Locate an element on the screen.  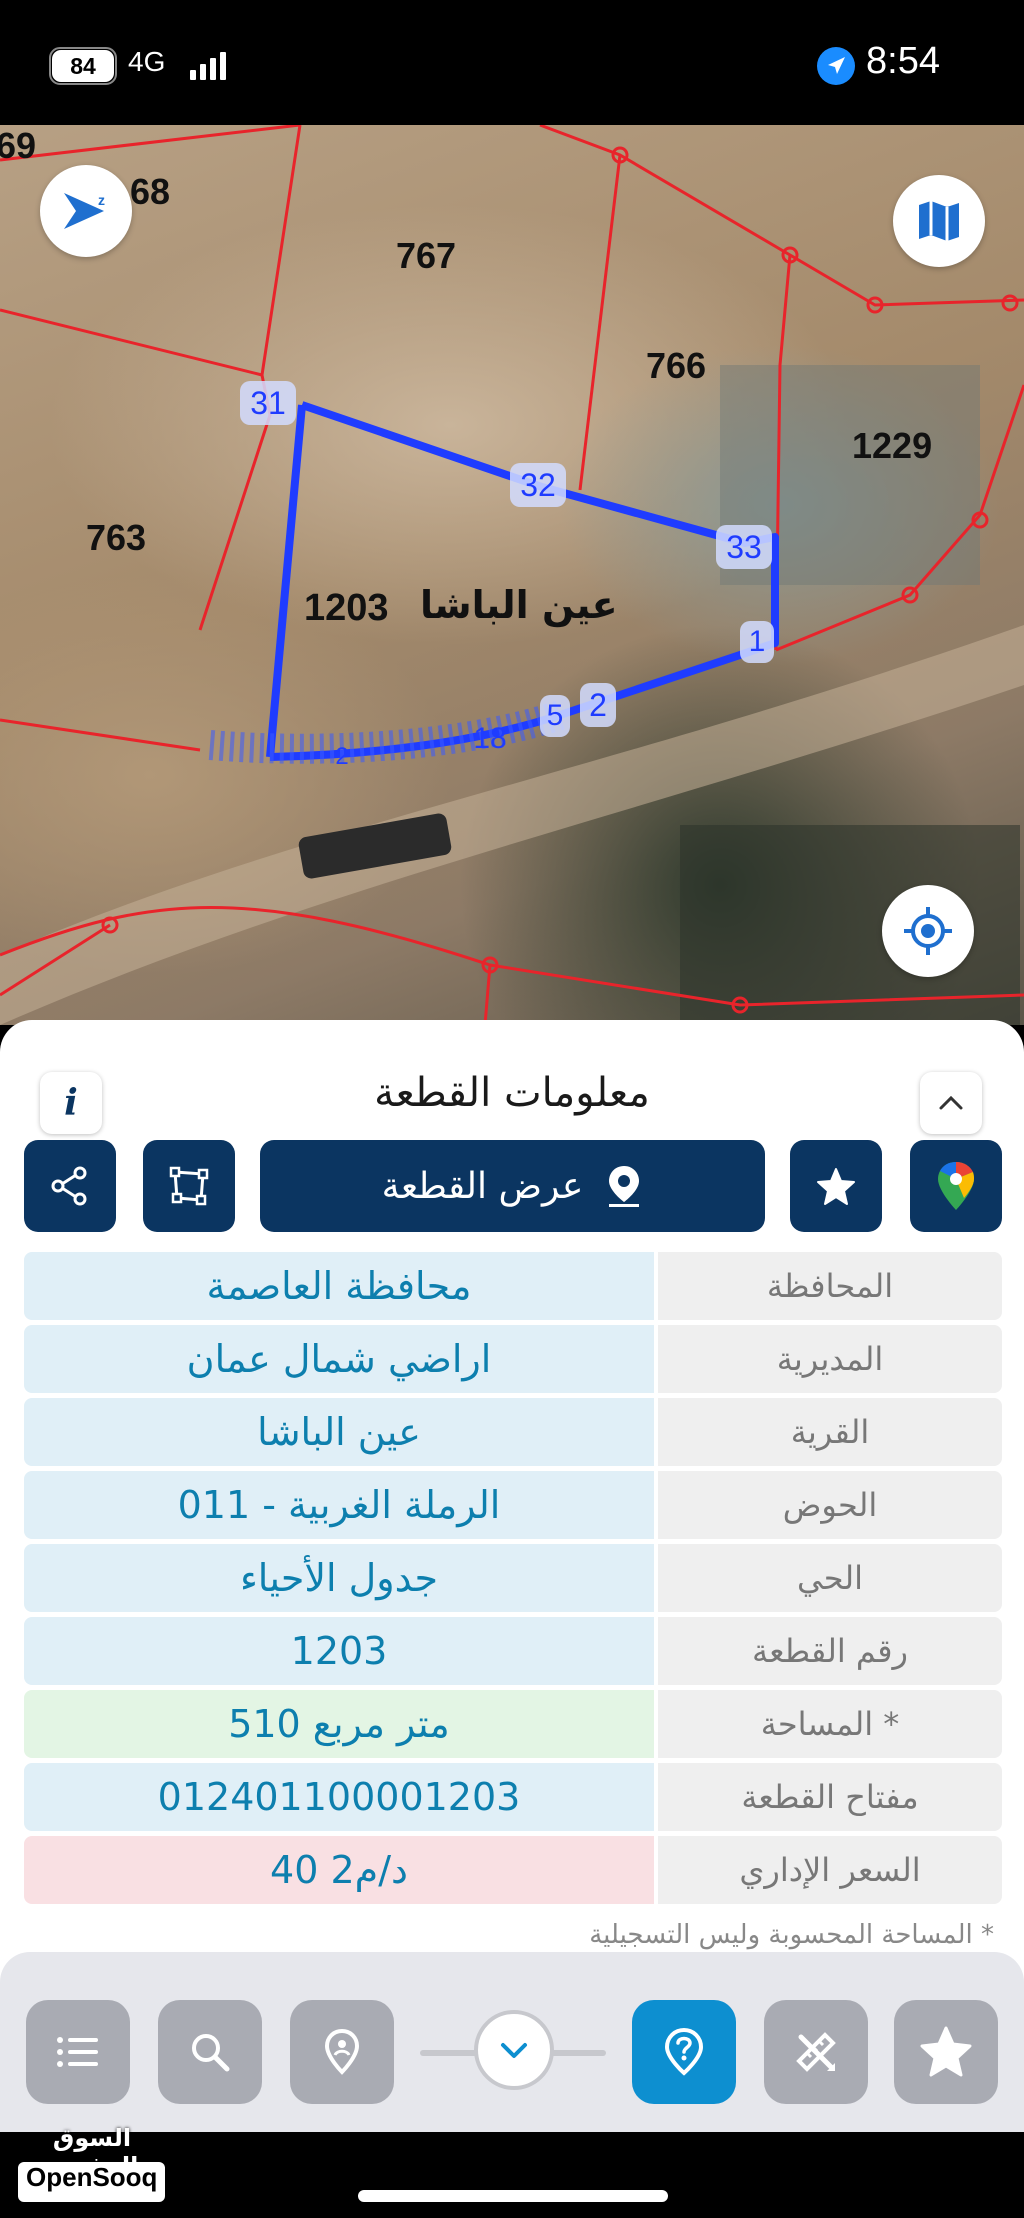
share-button is located at coordinates (70, 1186).